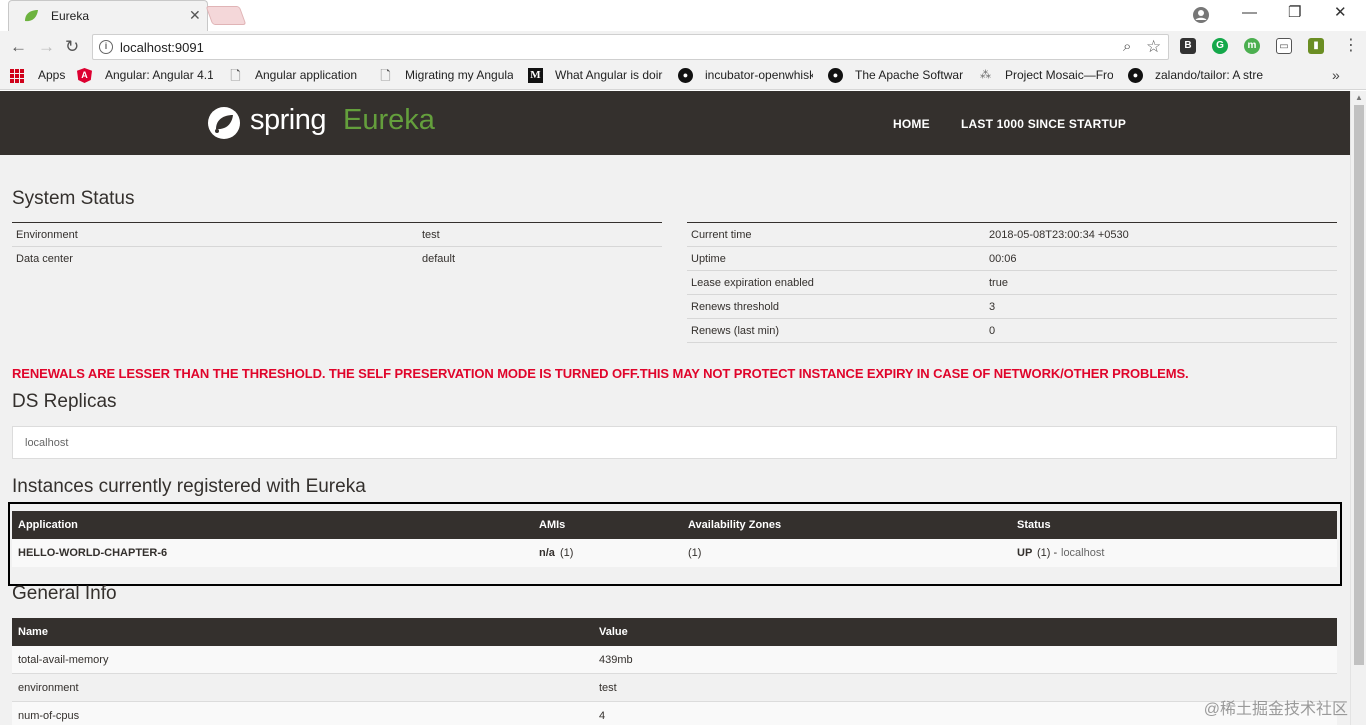 This screenshot has height=725, width=1366. Describe the element at coordinates (18, 47) in the screenshot. I see `back-icon: ←` at that location.